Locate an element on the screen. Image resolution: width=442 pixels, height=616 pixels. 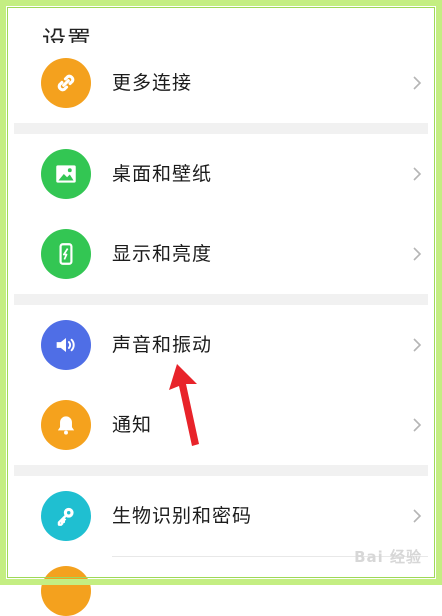
settings-item-label: 桌面和壁纸 is located at coordinates (162, 174).